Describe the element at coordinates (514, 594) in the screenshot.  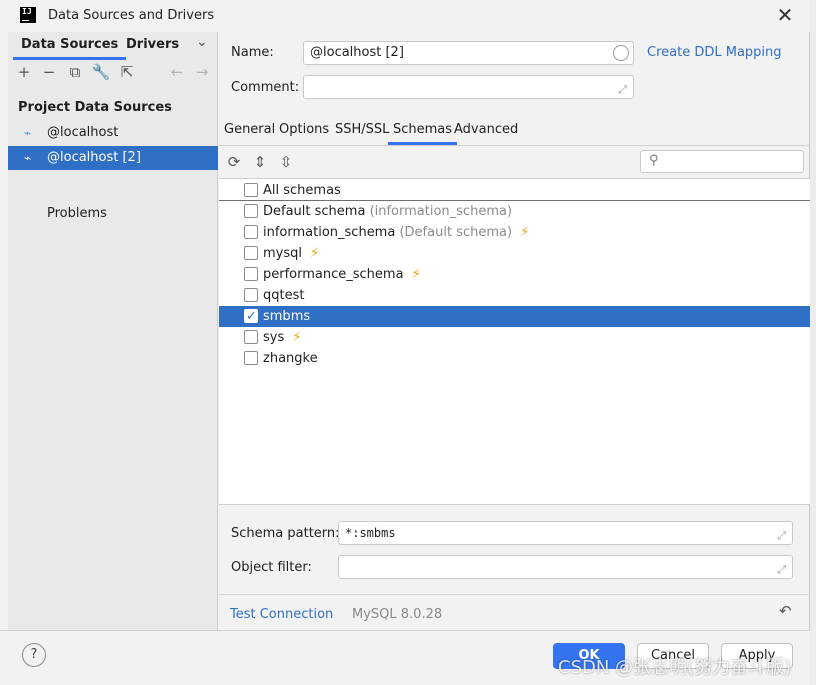
I see `divider` at that location.